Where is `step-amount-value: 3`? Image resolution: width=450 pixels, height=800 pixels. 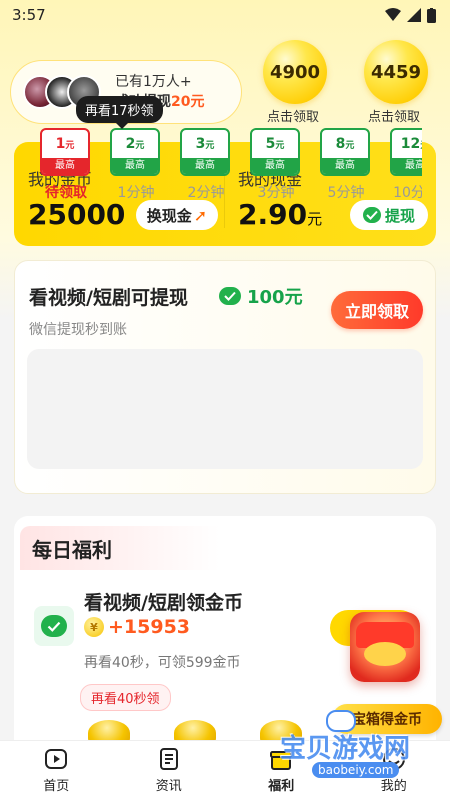
step-amount-value: 3 is located at coordinates (200, 144).